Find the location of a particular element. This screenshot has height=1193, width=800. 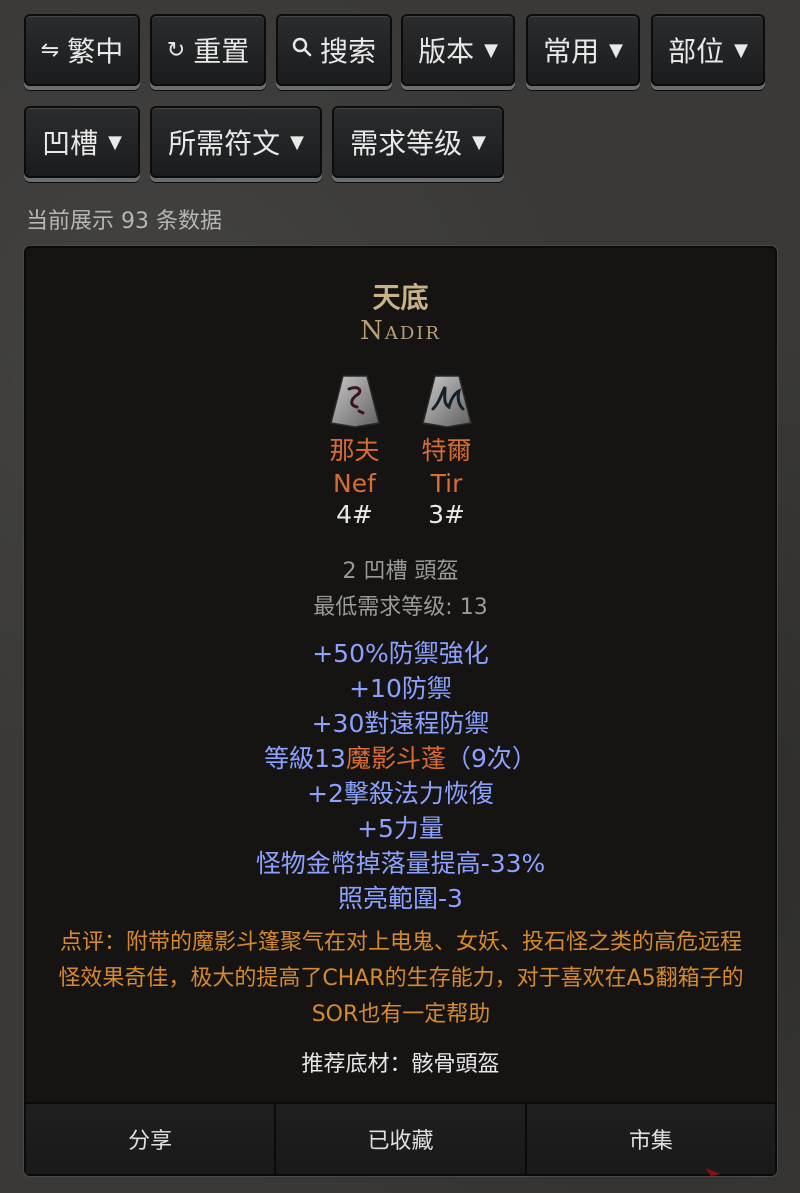

slot-dropdown: 部位 ▼ is located at coordinates (708, 50).